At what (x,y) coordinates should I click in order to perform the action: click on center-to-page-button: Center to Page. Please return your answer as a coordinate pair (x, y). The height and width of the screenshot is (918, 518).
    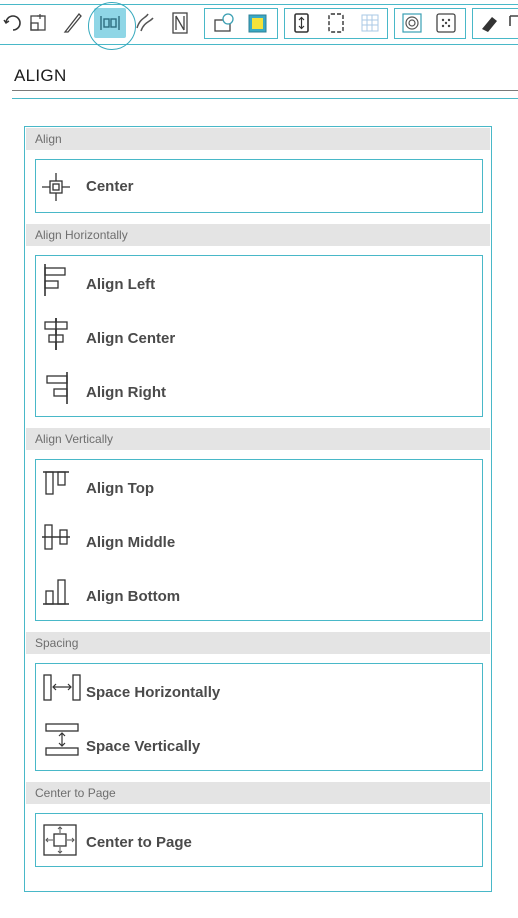
    Looking at the image, I should click on (259, 841).